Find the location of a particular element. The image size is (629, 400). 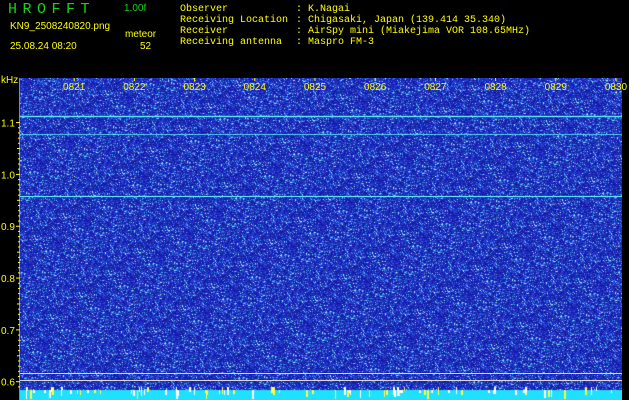

y-tick-label: 0.6 is located at coordinates (8, 383).